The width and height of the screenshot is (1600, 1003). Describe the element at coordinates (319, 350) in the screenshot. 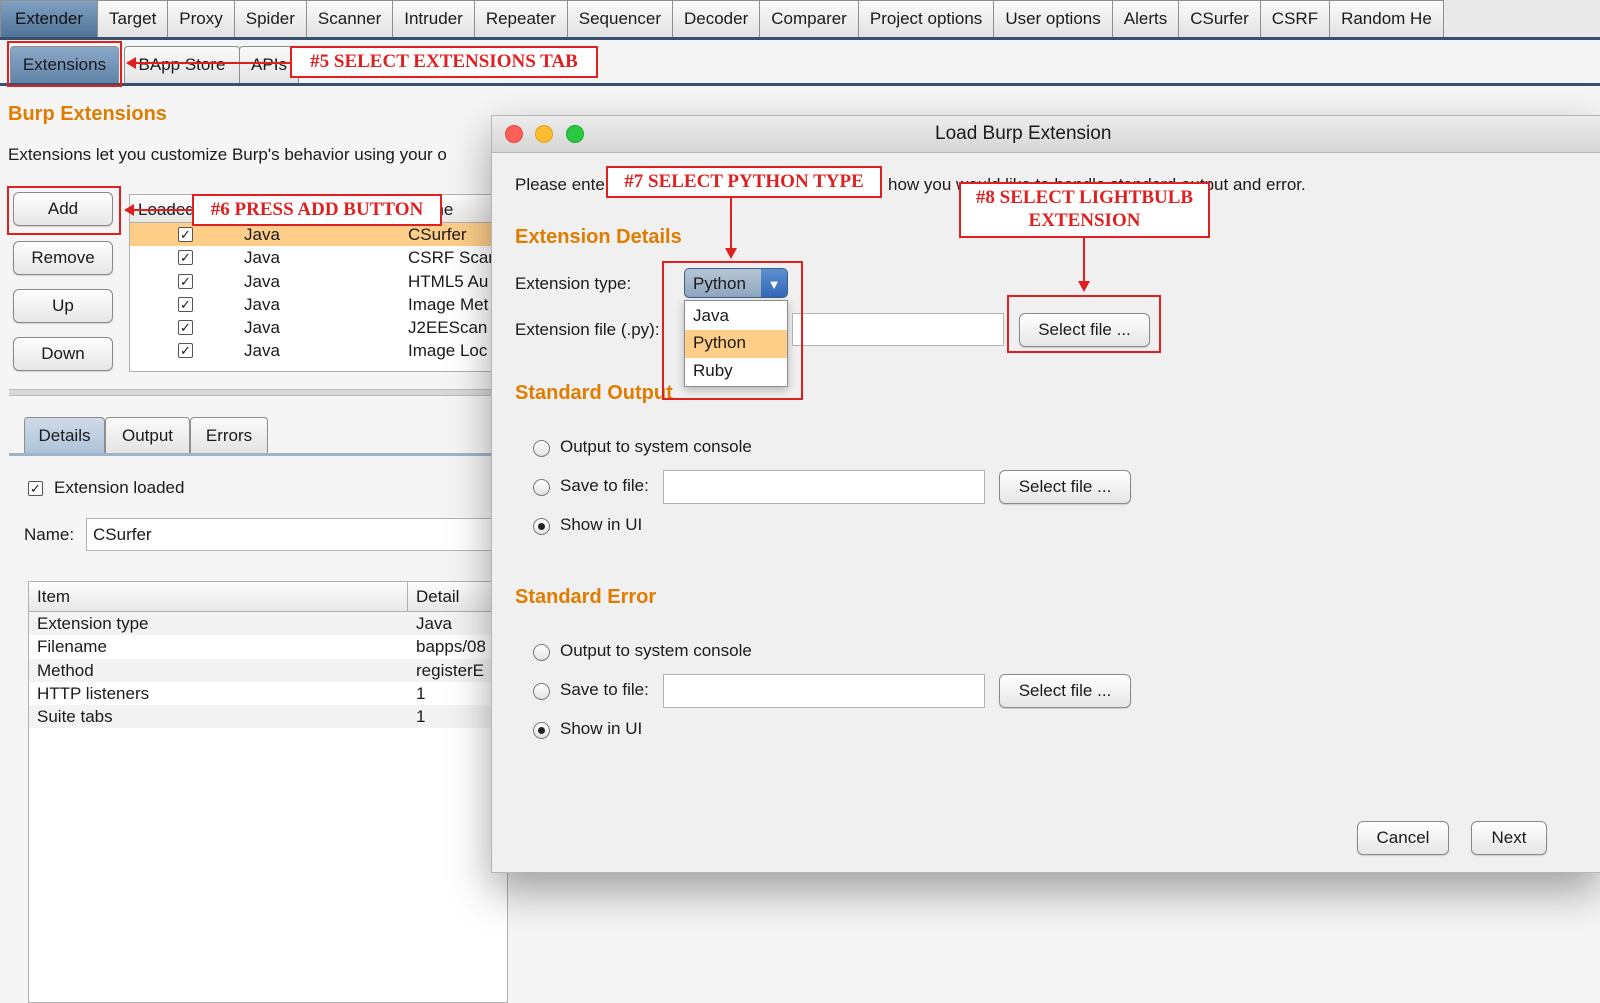

I see `table-row: ✓ Java Image Loc` at that location.